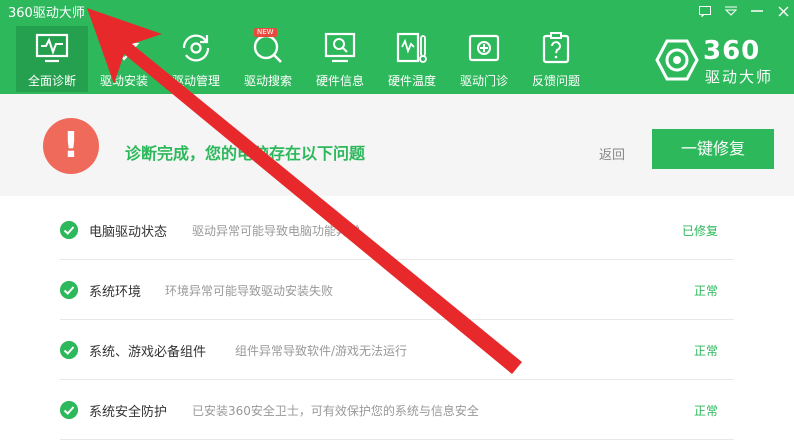  Describe the element at coordinates (705, 411) in the screenshot. I see `item-status: 正常` at that location.